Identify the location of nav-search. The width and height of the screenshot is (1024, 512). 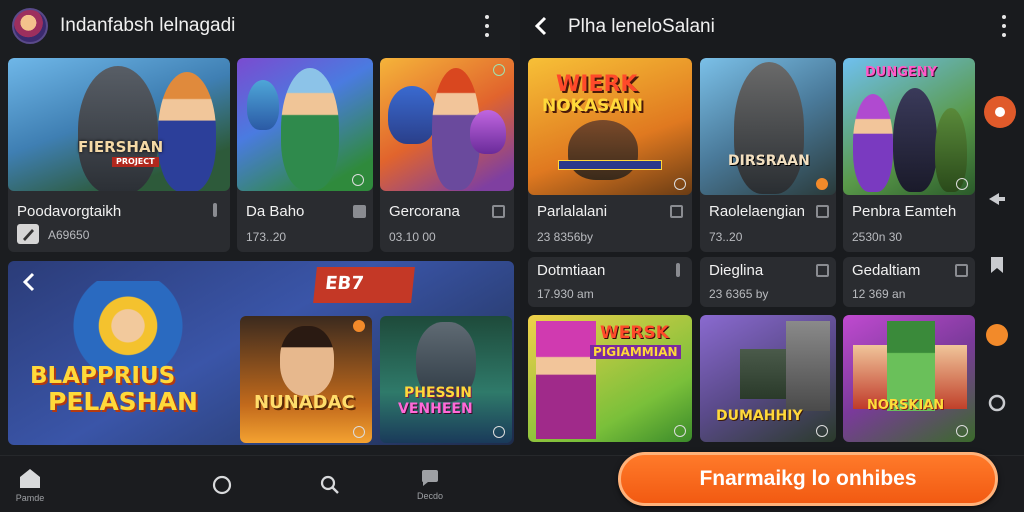
(330, 484).